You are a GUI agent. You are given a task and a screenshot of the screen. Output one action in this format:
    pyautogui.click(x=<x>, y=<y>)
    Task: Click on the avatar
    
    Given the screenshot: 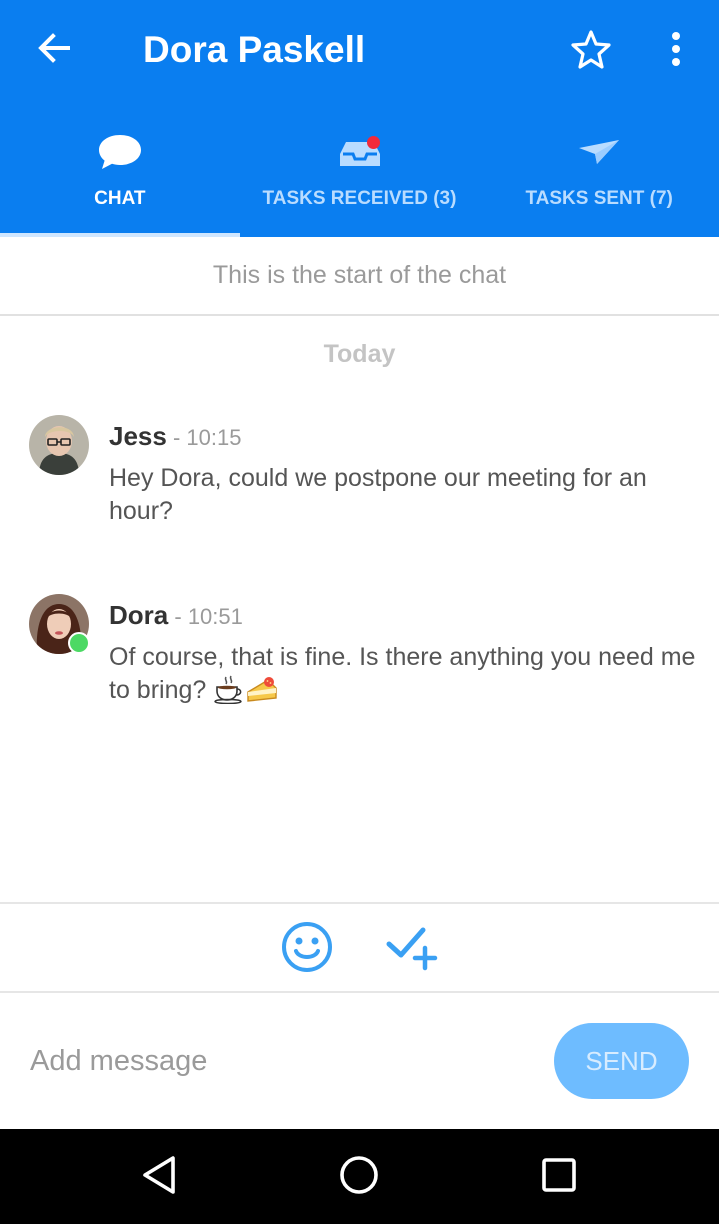 What is the action you would take?
    pyautogui.click(x=59, y=445)
    